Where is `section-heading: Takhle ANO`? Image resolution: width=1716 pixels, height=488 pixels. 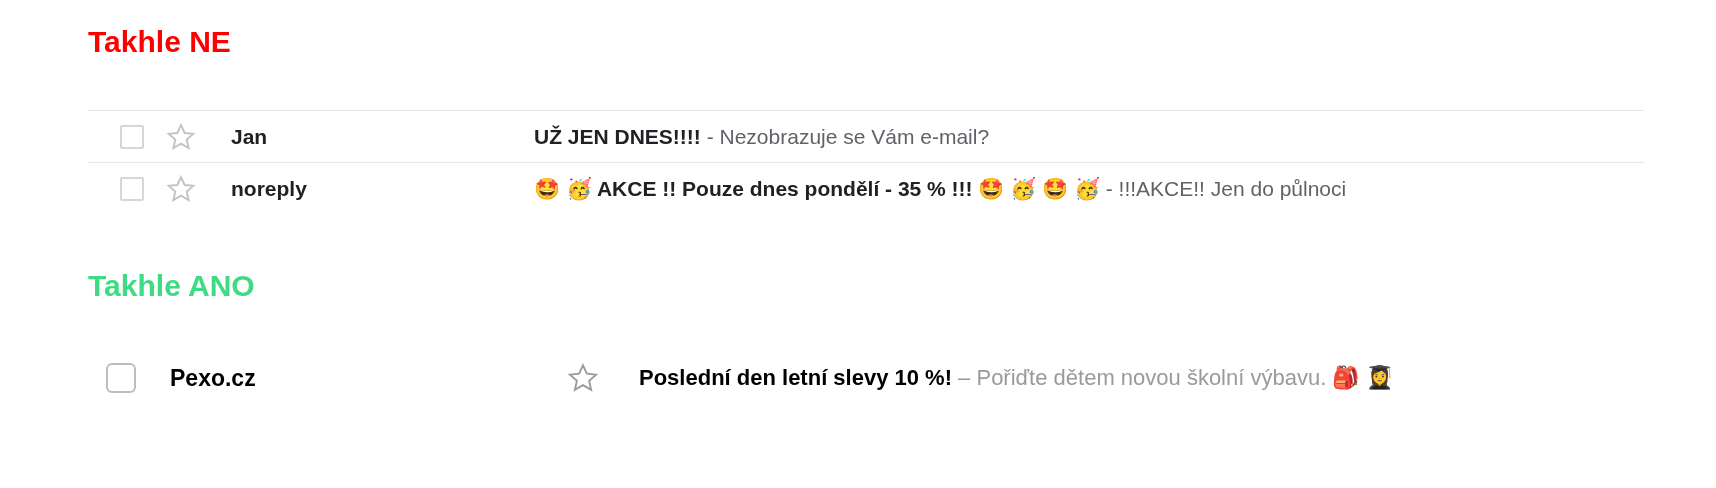
section-heading: Takhle ANO is located at coordinates (172, 286).